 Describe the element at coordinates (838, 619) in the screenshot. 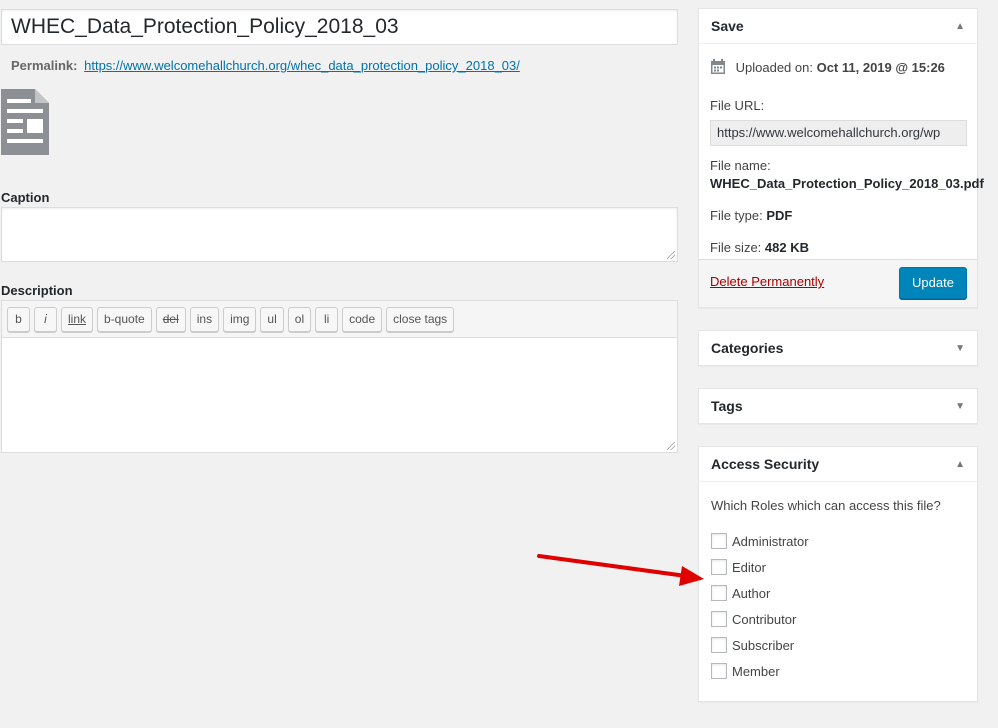

I see `role-row-contributor: Contributor` at that location.